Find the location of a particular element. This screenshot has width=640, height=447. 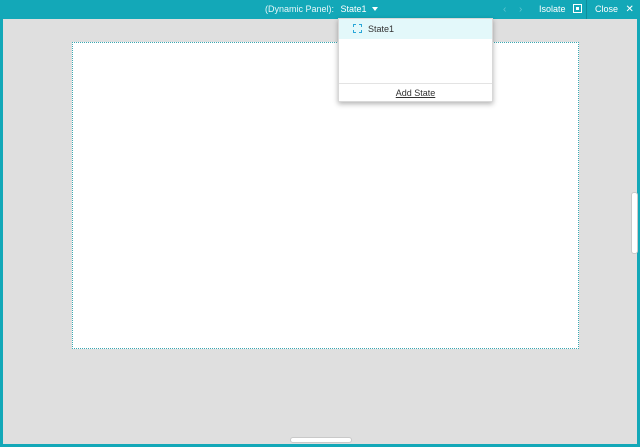

state-dropdown-menu: State1 Add State is located at coordinates (415, 60).